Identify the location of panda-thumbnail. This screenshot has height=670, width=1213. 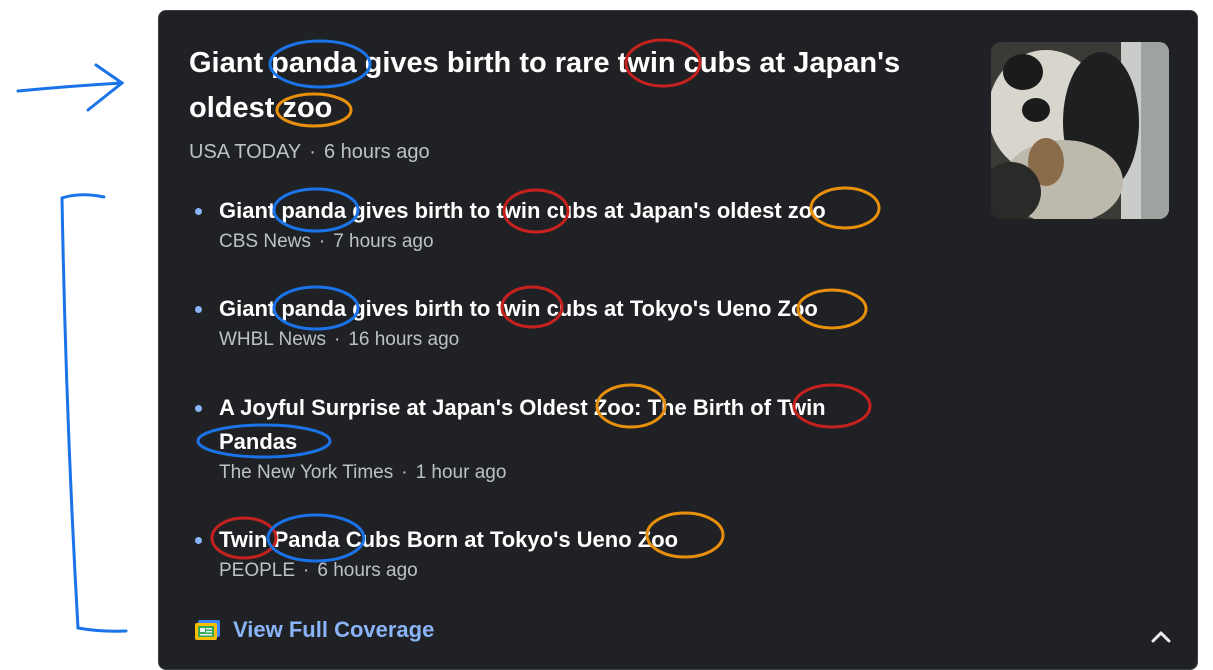
(1080, 130).